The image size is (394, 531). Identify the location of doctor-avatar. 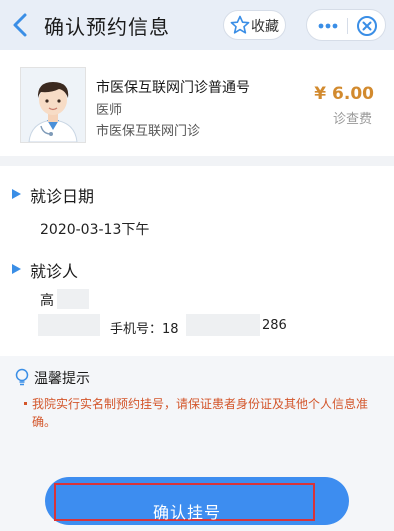
(53, 105).